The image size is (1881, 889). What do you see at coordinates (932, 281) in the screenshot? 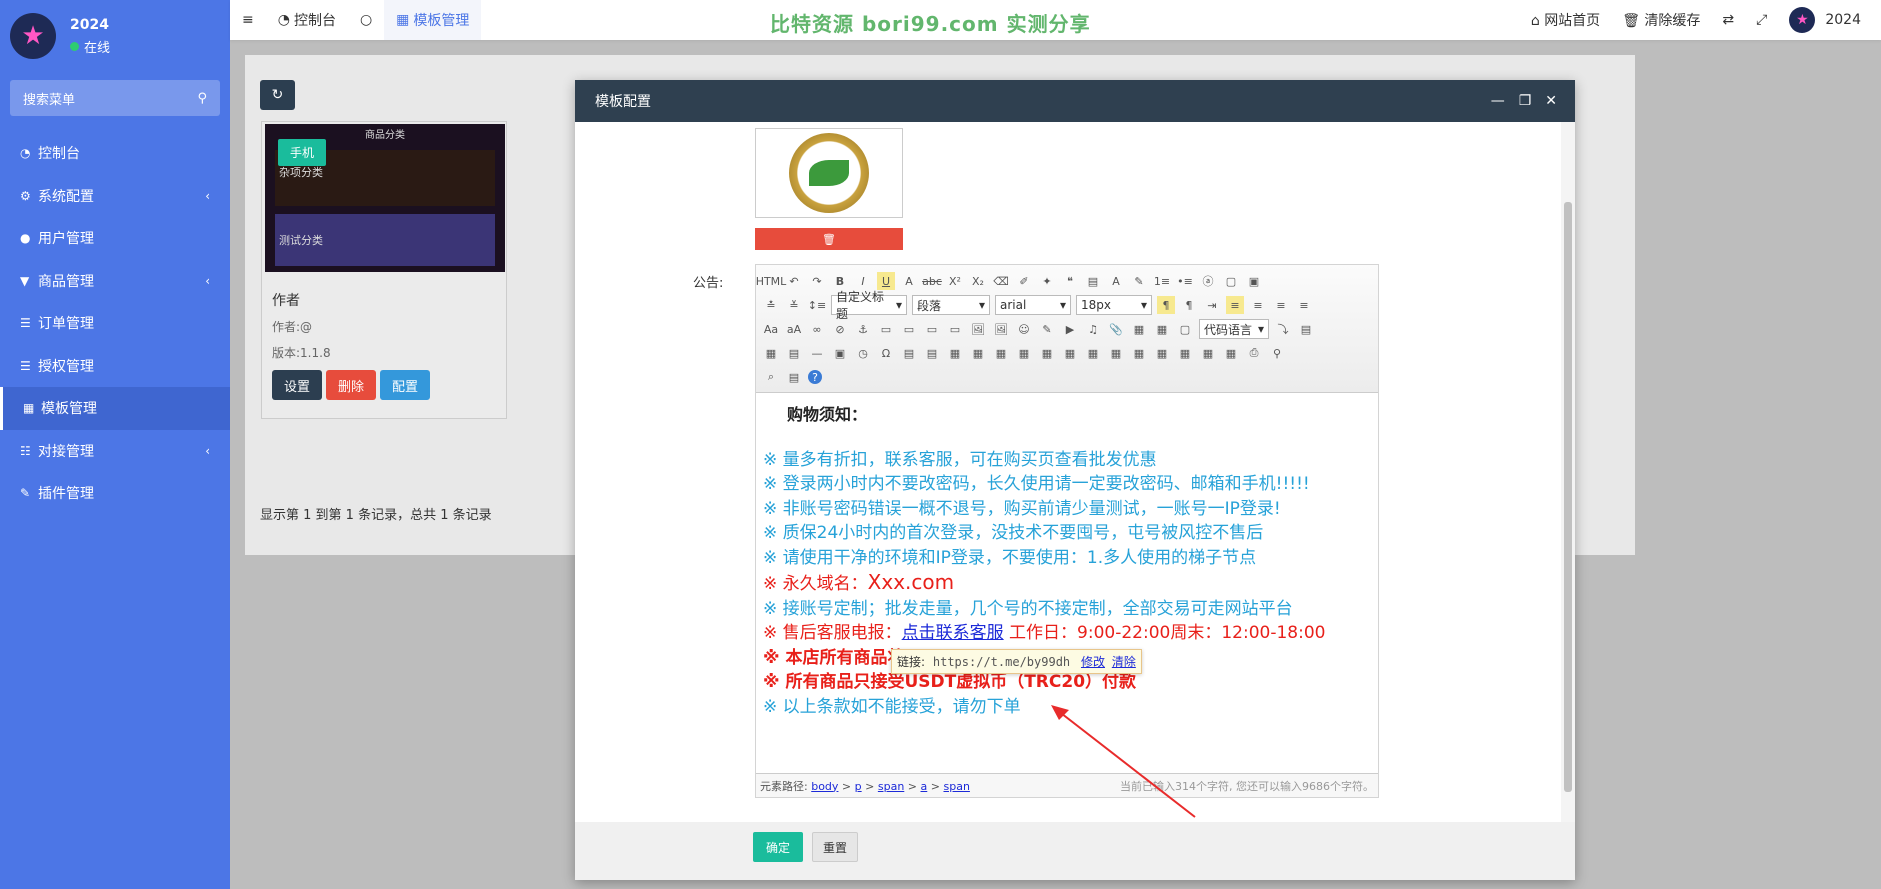
I see `strikethrough-icon: abc` at bounding box center [932, 281].